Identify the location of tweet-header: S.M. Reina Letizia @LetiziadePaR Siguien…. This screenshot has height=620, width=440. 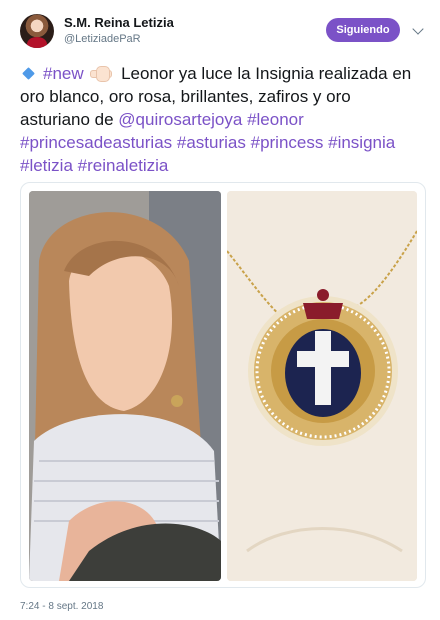
(220, 28).